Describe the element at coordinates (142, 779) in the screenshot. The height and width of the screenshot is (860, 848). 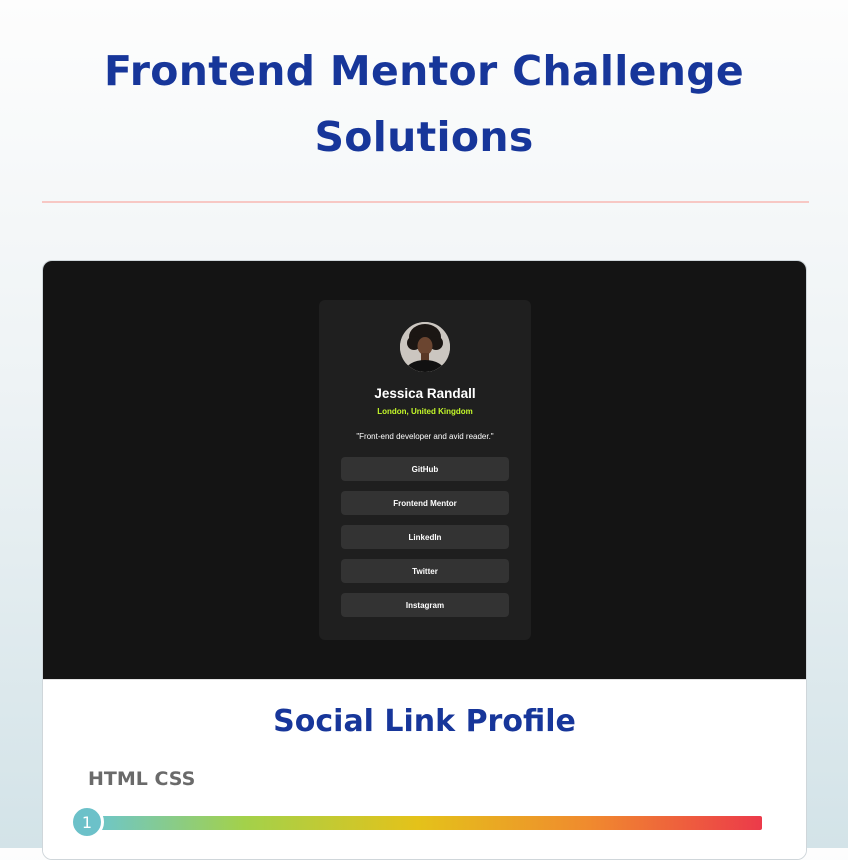
I see `tech-stack-label: HTML CSS` at that location.